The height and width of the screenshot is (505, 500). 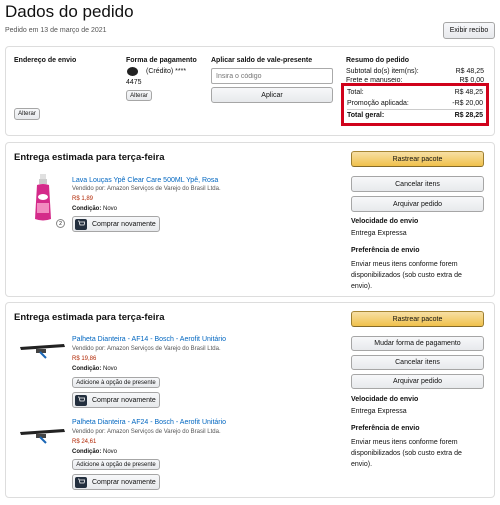 What do you see at coordinates (366, 115) in the screenshot?
I see `grand-total-label: Total geral:` at bounding box center [366, 115].